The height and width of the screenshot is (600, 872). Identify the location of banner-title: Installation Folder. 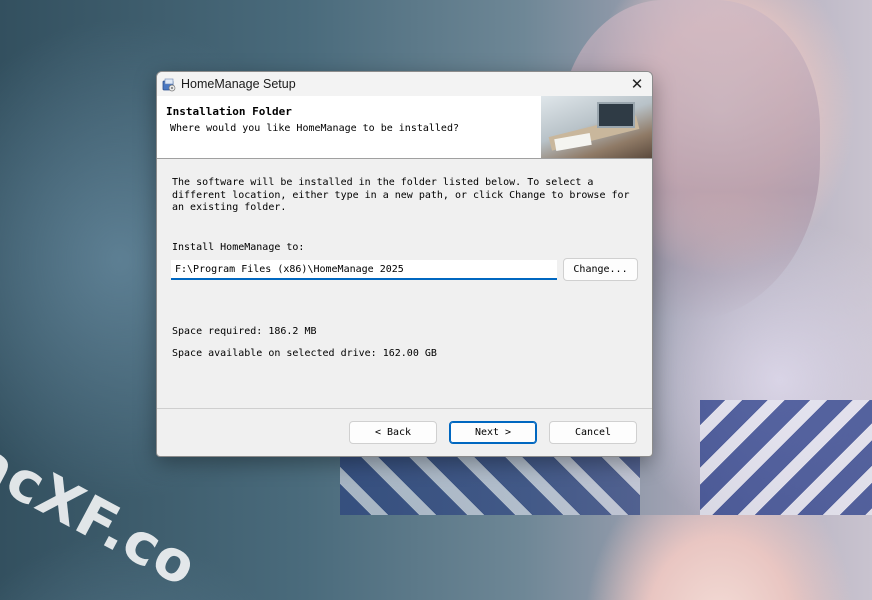
(229, 111).